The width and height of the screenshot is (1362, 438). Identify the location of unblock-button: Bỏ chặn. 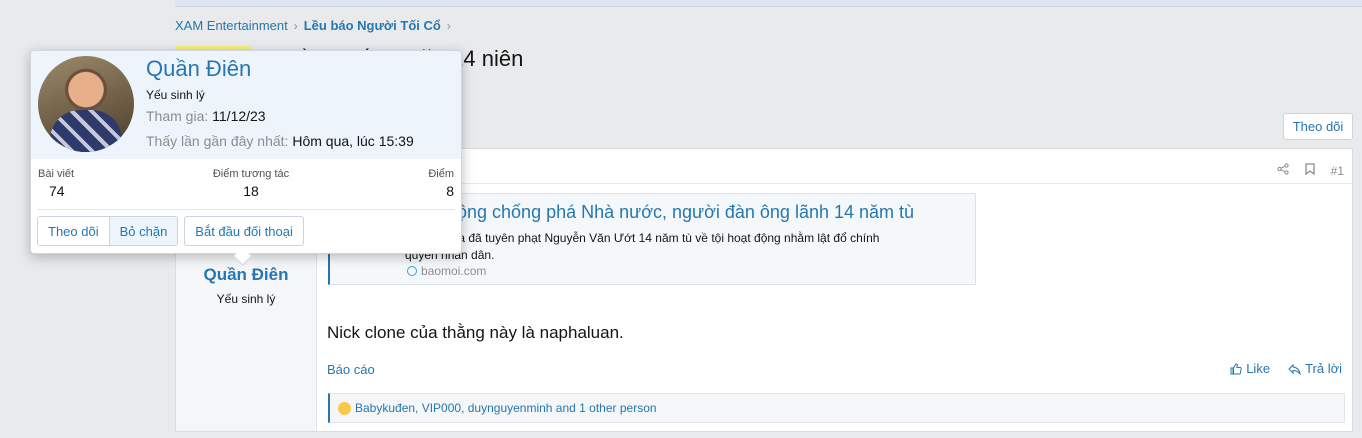
(143, 231).